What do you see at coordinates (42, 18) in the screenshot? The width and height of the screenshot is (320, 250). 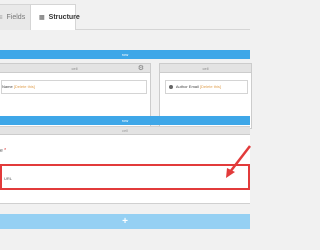 I see `structure-icon: ▦` at bounding box center [42, 18].